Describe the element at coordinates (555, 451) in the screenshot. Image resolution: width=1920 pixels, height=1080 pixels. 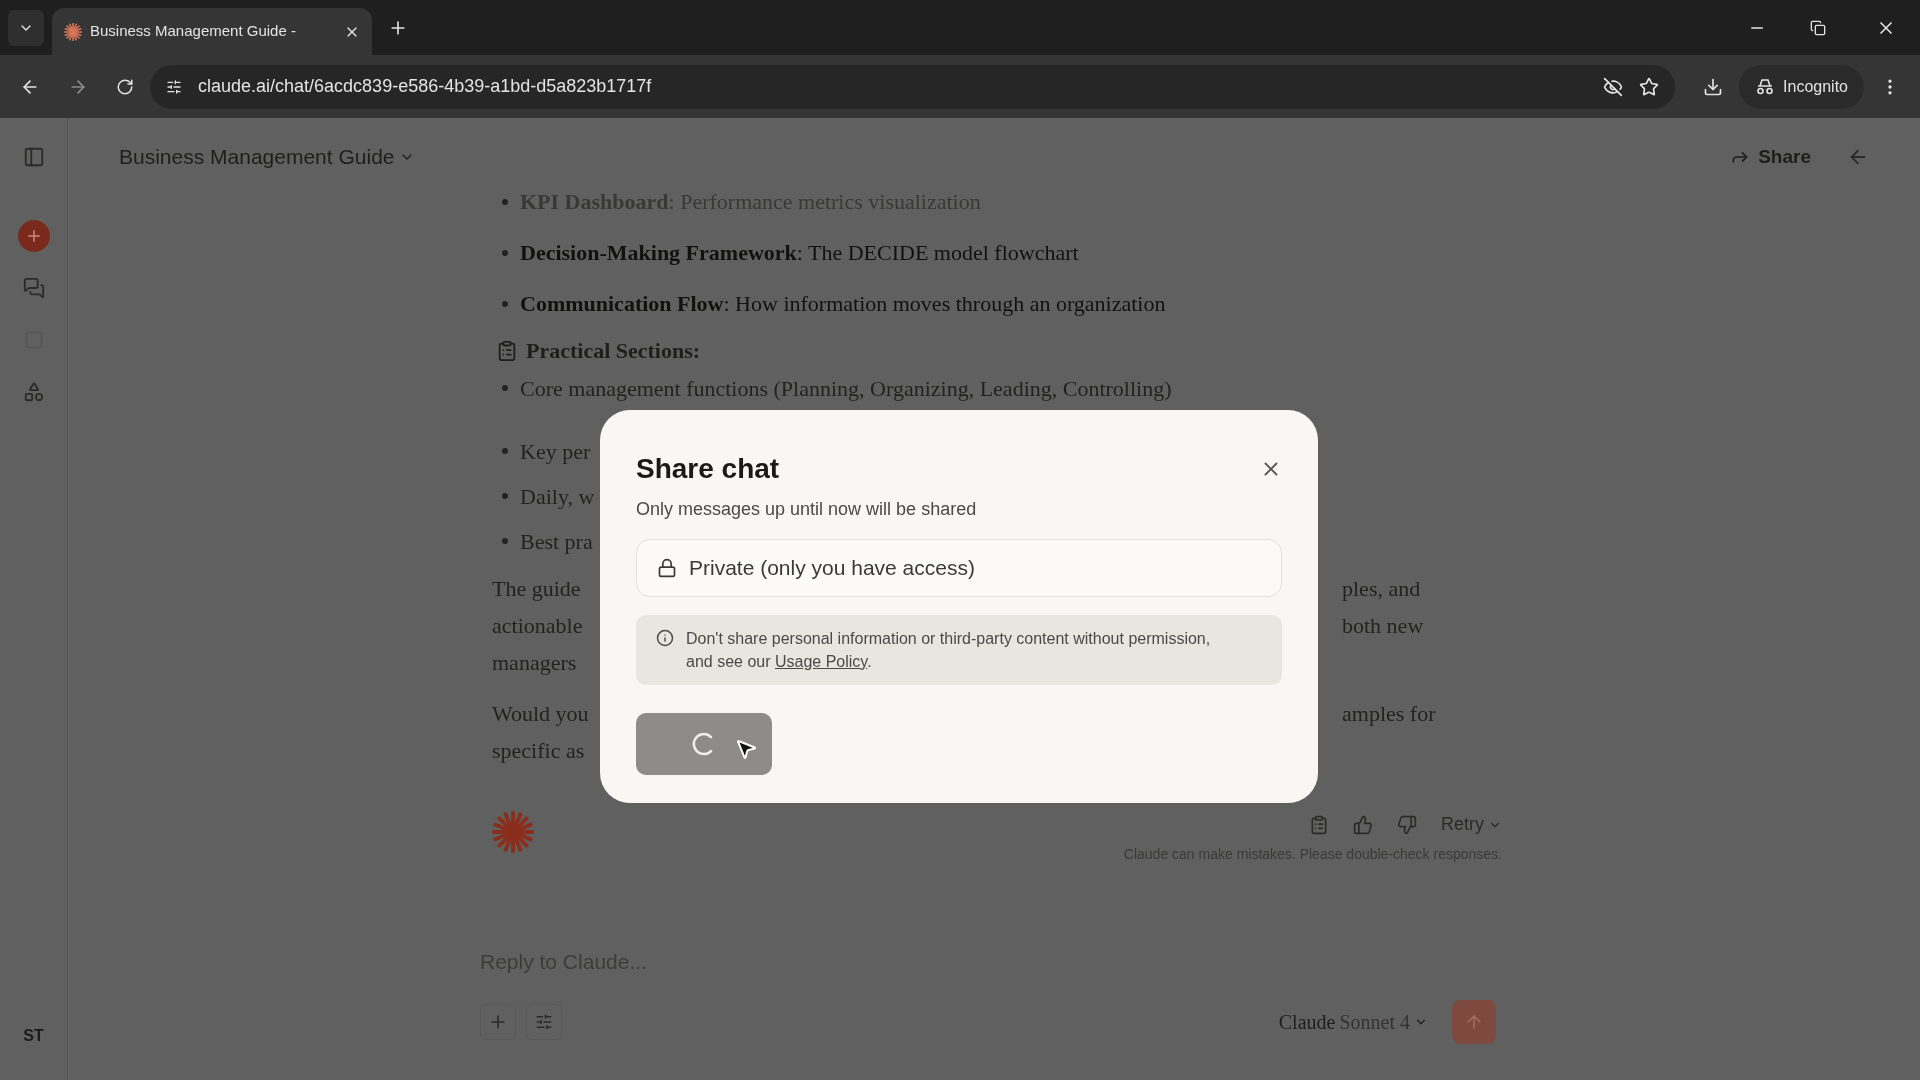
I see `bullet-text: Key per` at that location.